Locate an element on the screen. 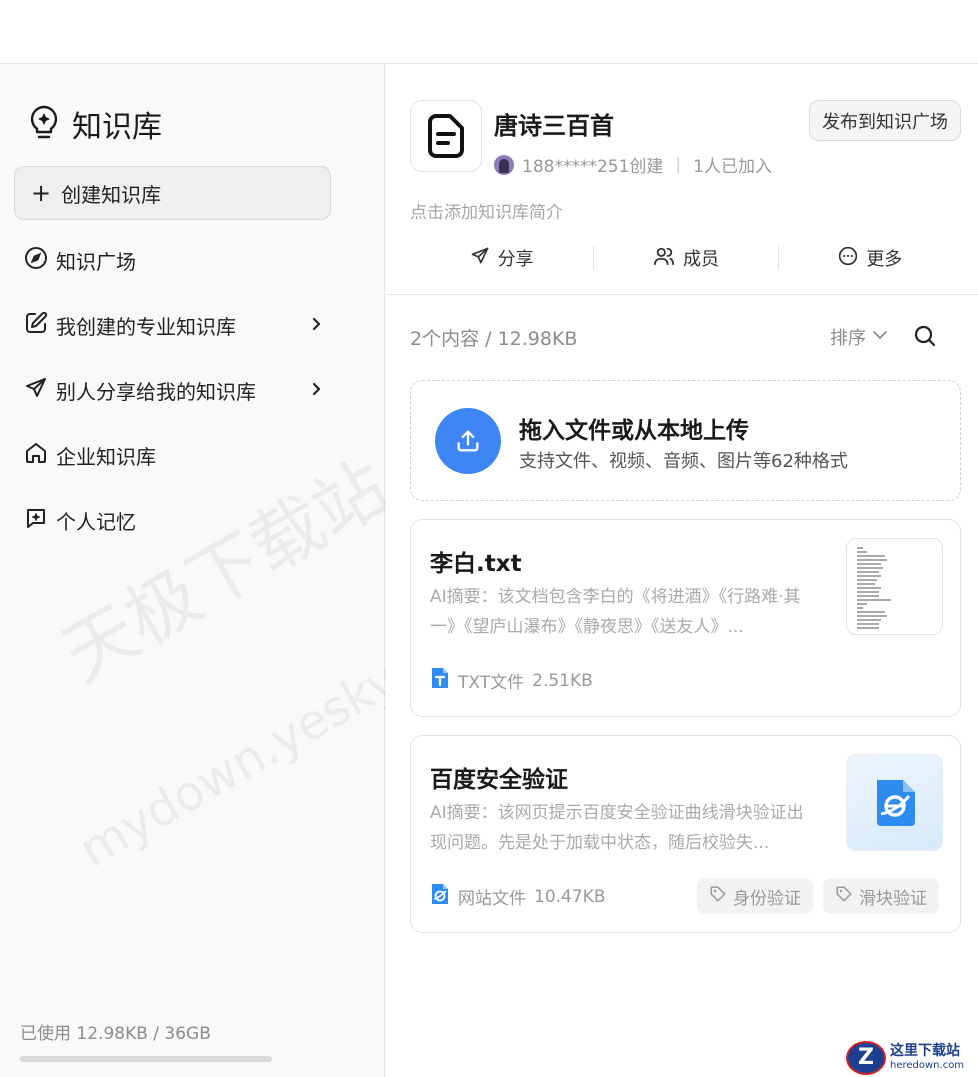 The width and height of the screenshot is (978, 1077). publish-to-square-button: 发布到知识广场 is located at coordinates (885, 120).